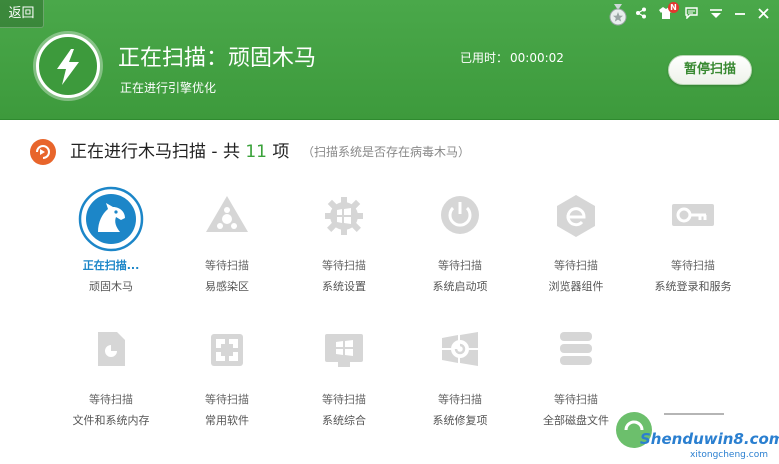 Image resolution: width=779 pixels, height=464 pixels. Describe the element at coordinates (227, 350) in the screenshot. I see `software-icon` at that location.